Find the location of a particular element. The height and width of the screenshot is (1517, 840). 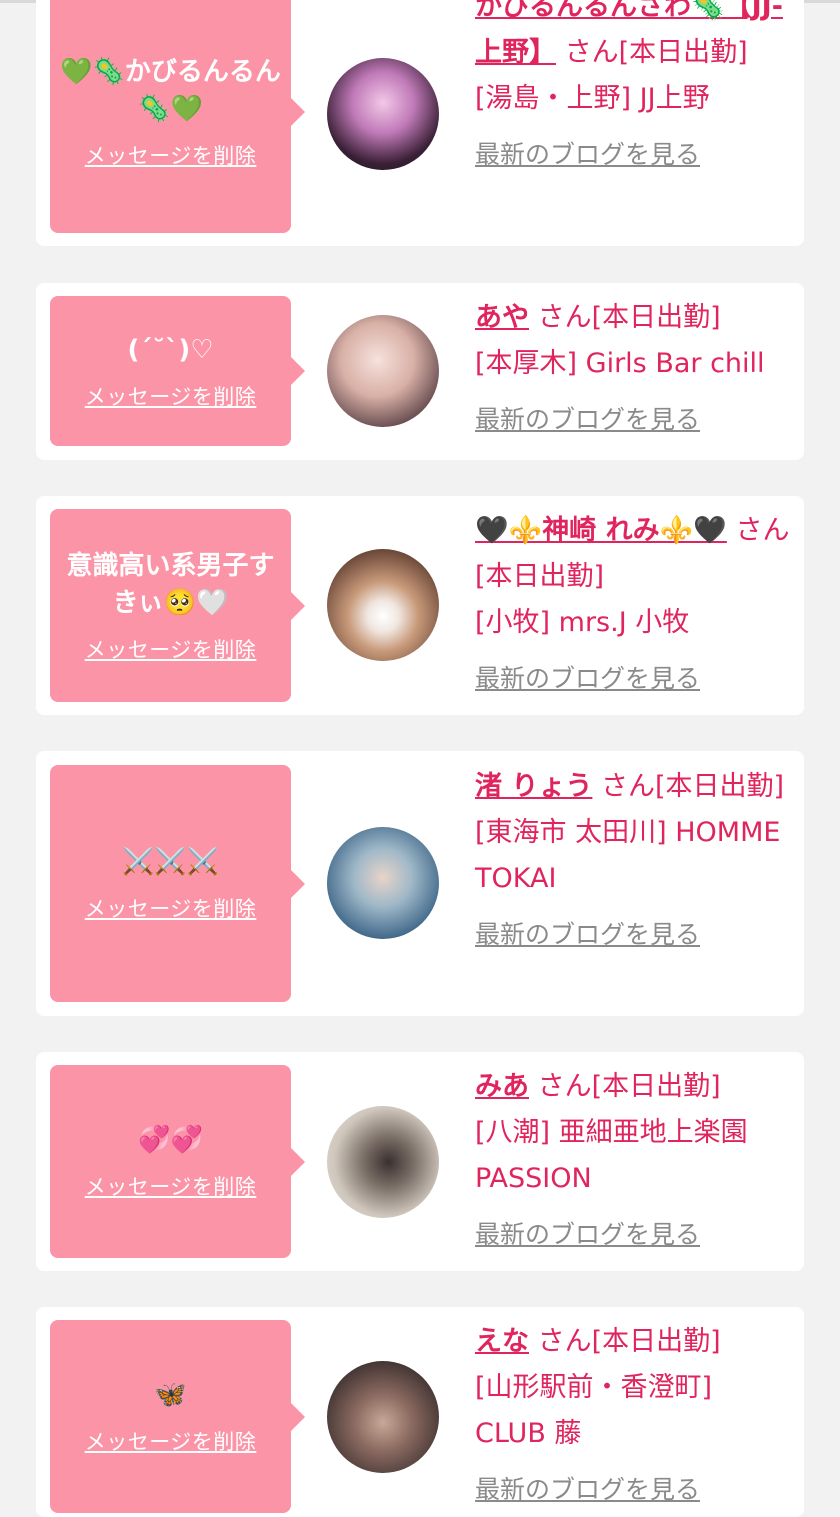

cast-name-link: あや is located at coordinates (502, 317).